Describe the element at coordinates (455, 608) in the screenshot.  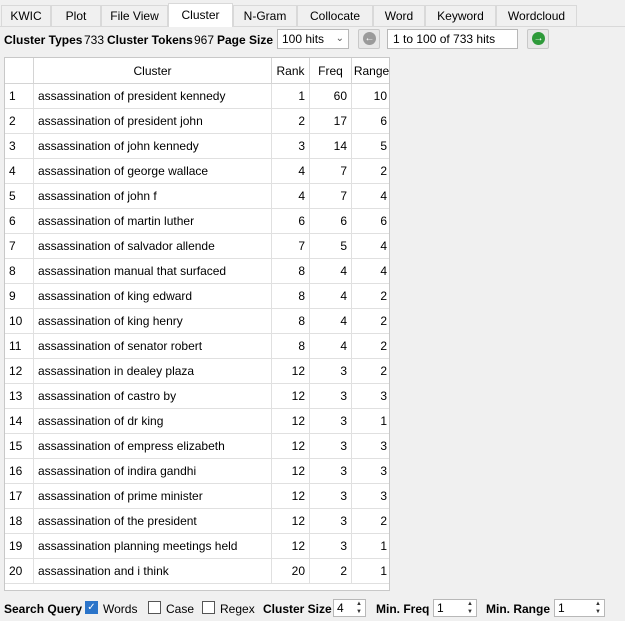
I see `min-freq-spinner: 1 ▲ ▼` at that location.